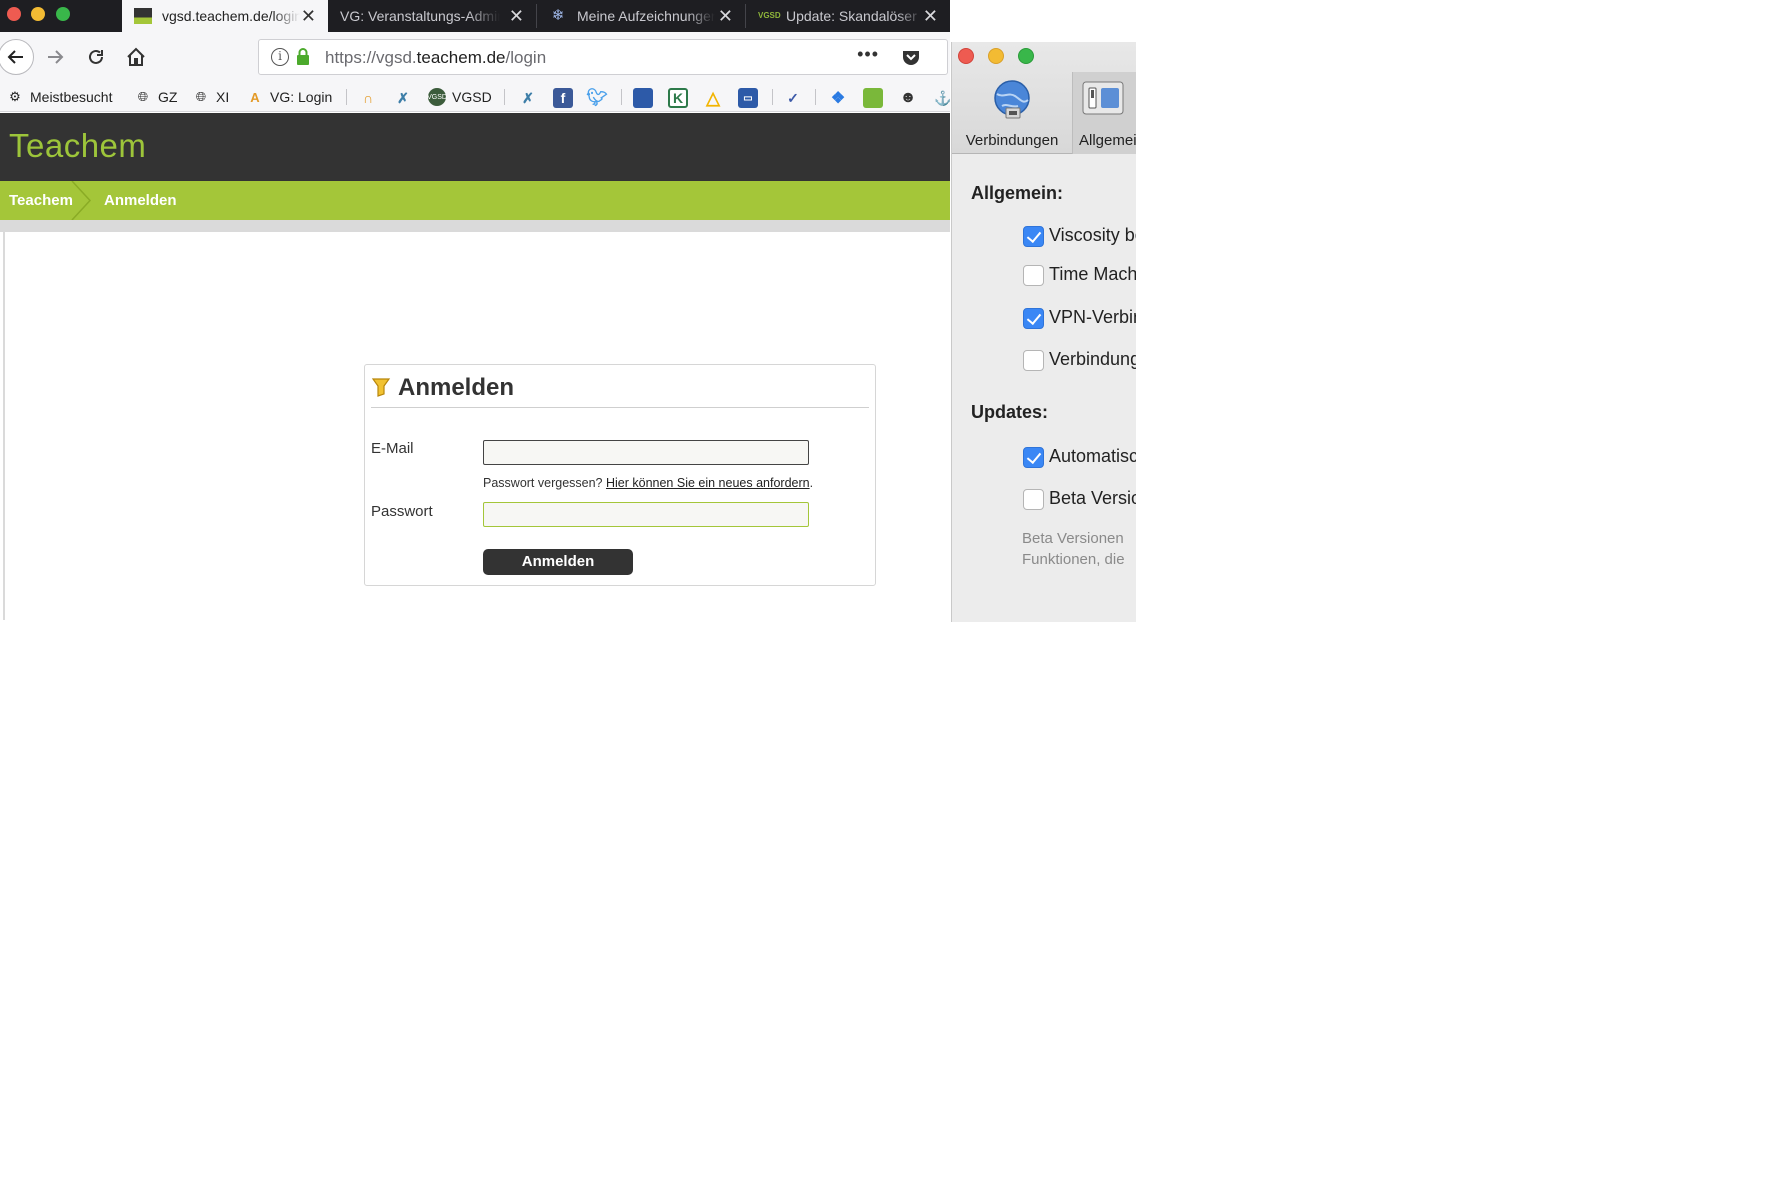  Describe the element at coordinates (15, 96) in the screenshot. I see `gear-icon: ⚙` at that location.